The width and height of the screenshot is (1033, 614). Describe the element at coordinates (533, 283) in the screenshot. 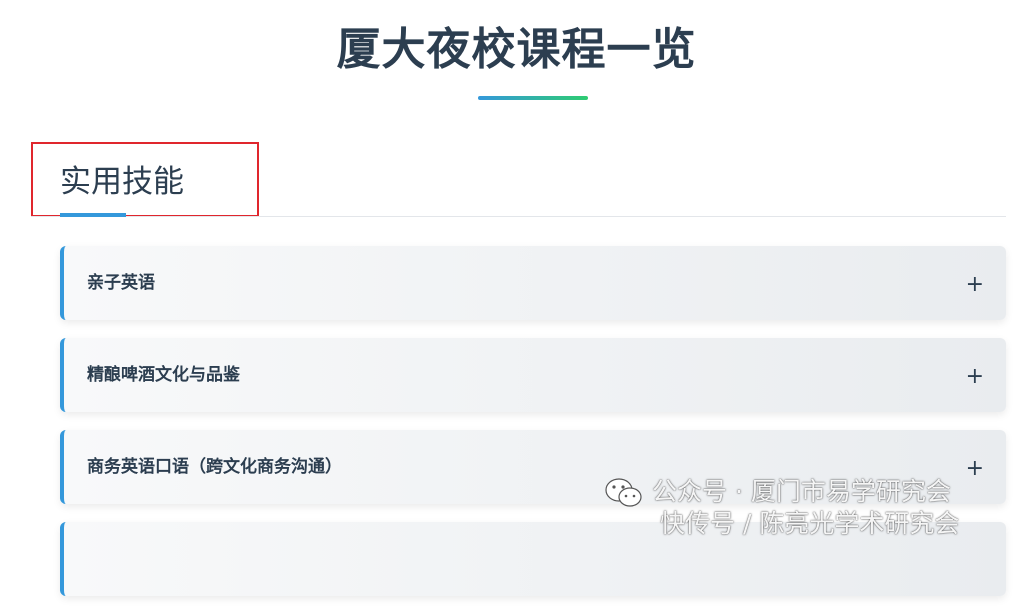

I see `course-item-parent-child-english: 亲子英语 +` at that location.